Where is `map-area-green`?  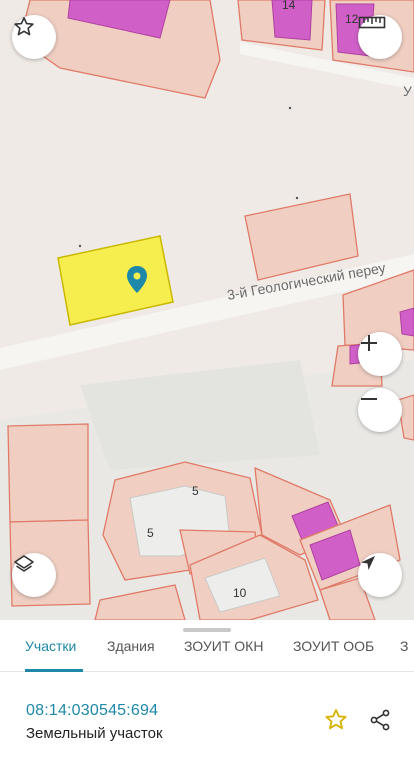
map-area-green is located at coordinates (200, 415).